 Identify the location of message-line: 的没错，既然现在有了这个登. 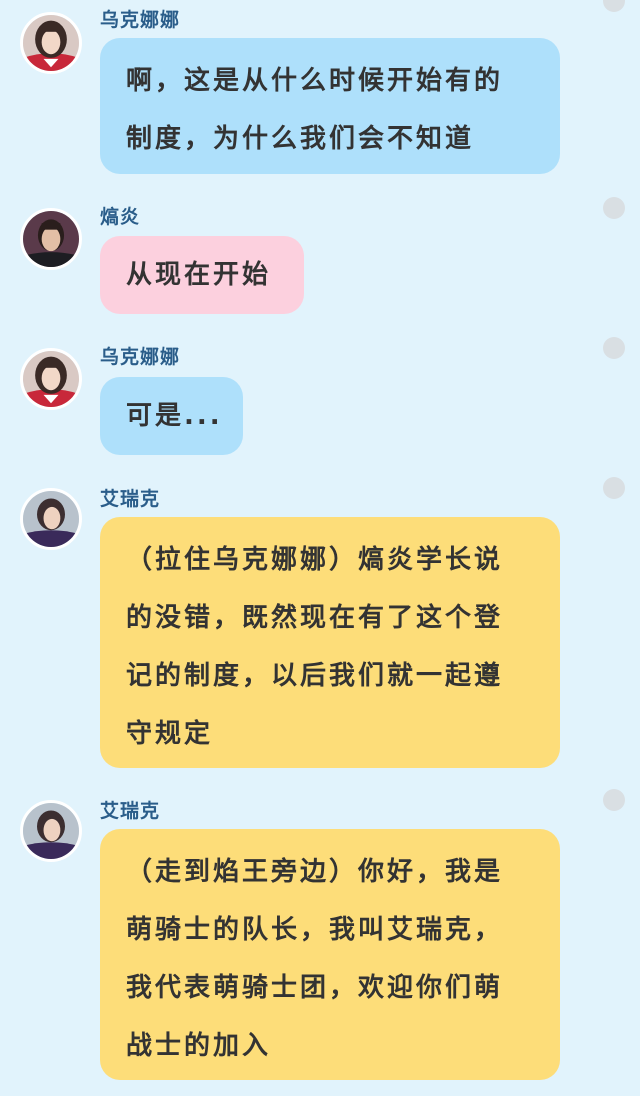
(315, 618).